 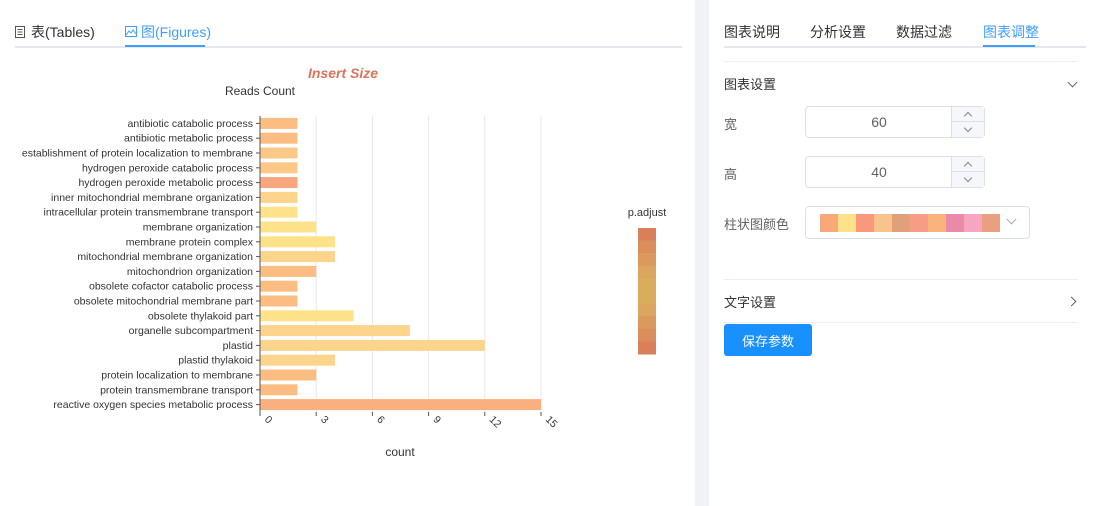 What do you see at coordinates (176, 32) in the screenshot?
I see `tab-figures-label: 图(Figures)` at bounding box center [176, 32].